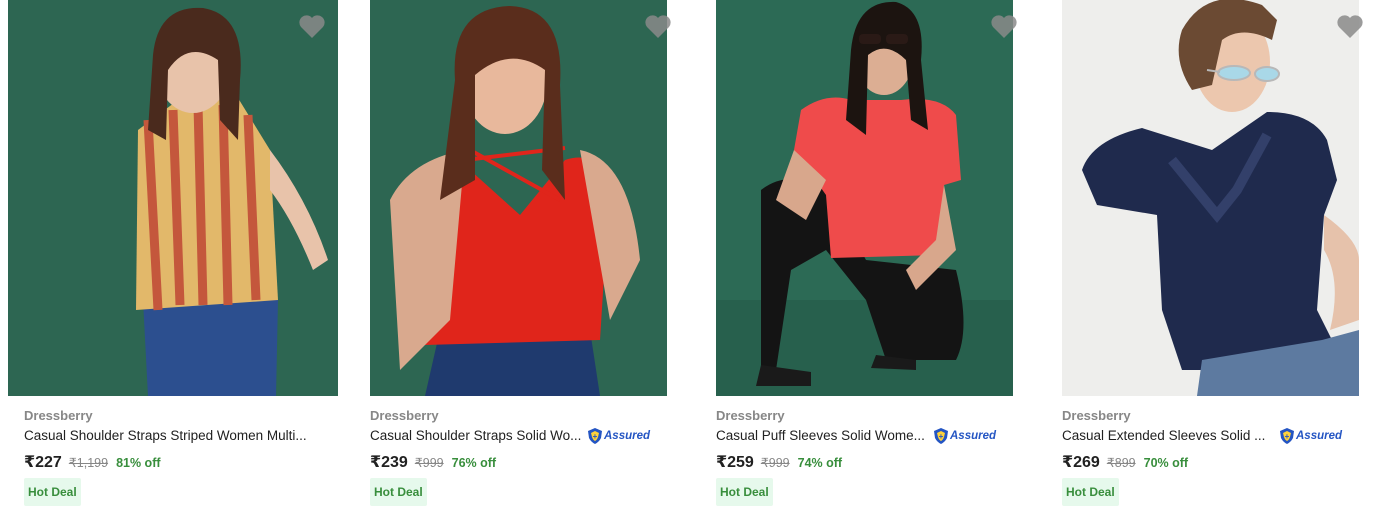 This screenshot has height=513, width=1385. I want to click on discount-percent: 70% off, so click(1166, 463).